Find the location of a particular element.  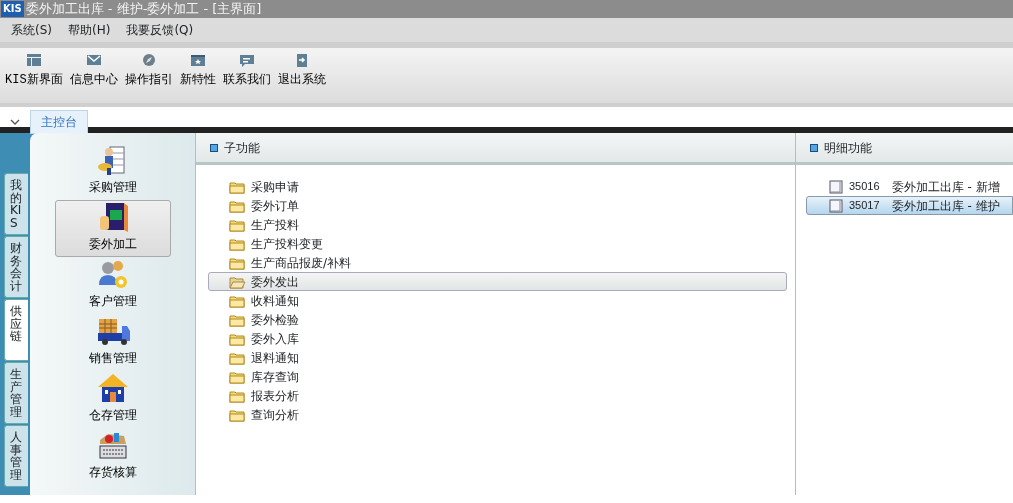

folder-item: 报表分析 is located at coordinates (497, 395).